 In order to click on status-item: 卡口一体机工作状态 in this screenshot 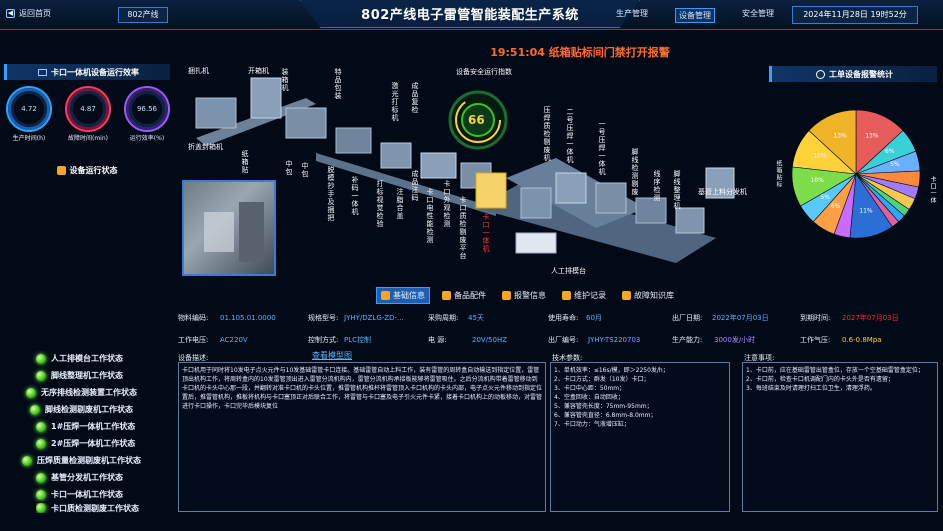, I will do `click(111, 494)`.